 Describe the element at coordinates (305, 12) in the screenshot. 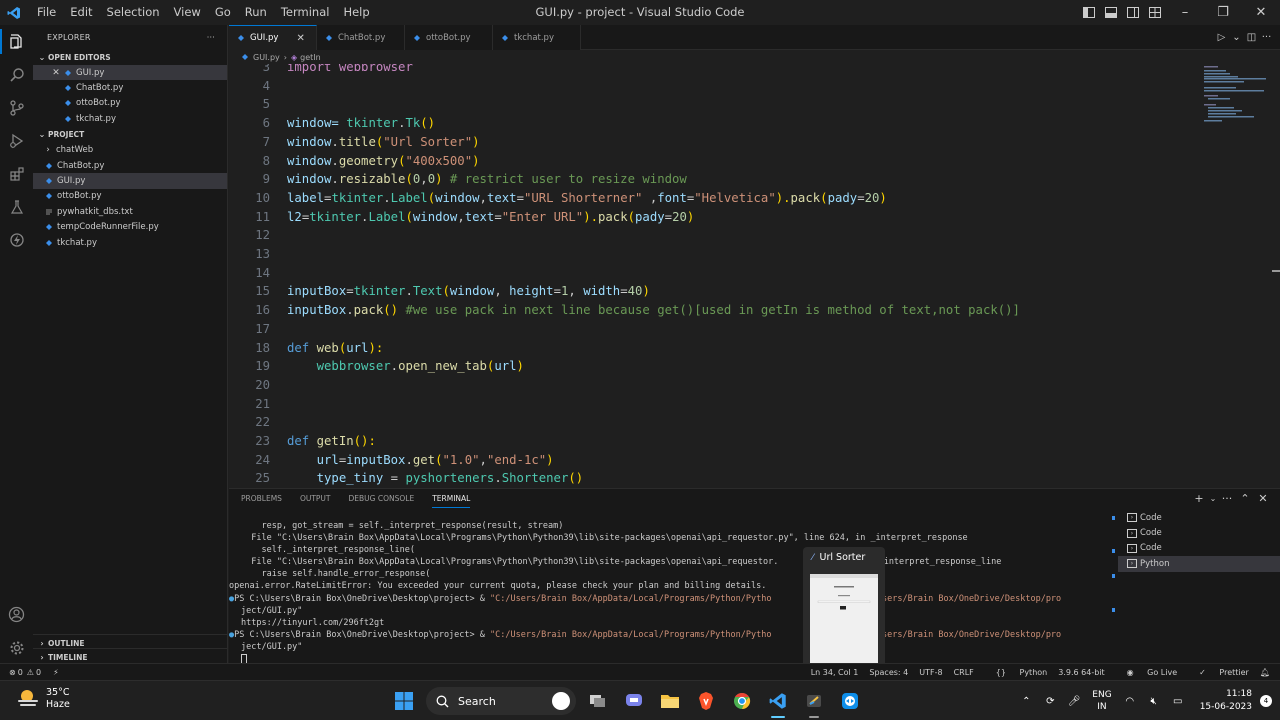

I see `menu-terminal: Terminal` at that location.